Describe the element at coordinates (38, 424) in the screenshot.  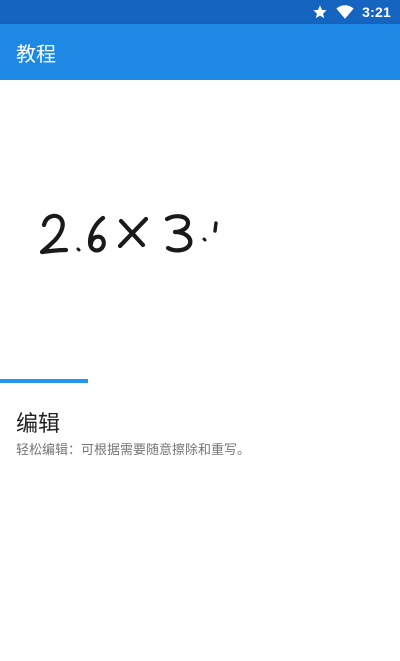
I see `section-title: 编辑` at that location.